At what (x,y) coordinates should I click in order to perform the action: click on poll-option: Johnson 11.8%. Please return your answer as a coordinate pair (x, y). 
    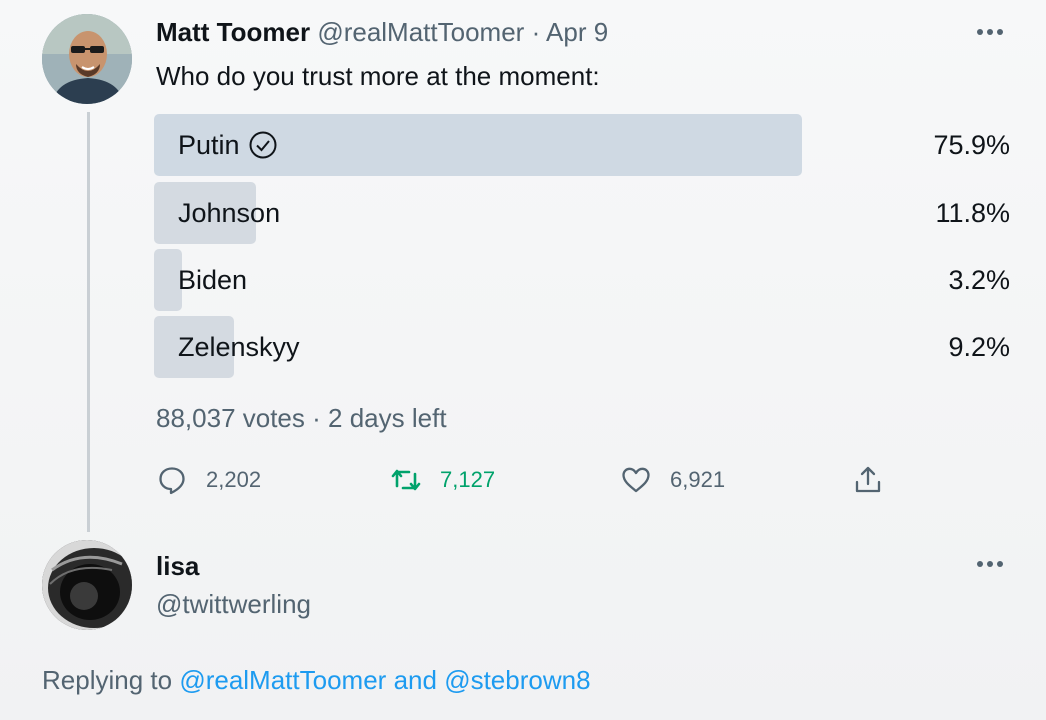
    Looking at the image, I should click on (583, 213).